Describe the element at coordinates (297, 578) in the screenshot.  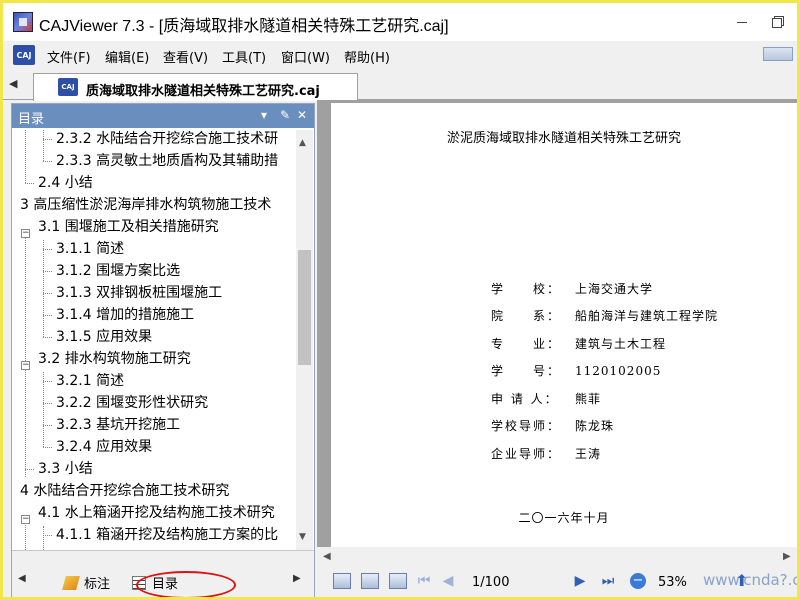
I see `panel-tab-right-icon: ▶` at that location.